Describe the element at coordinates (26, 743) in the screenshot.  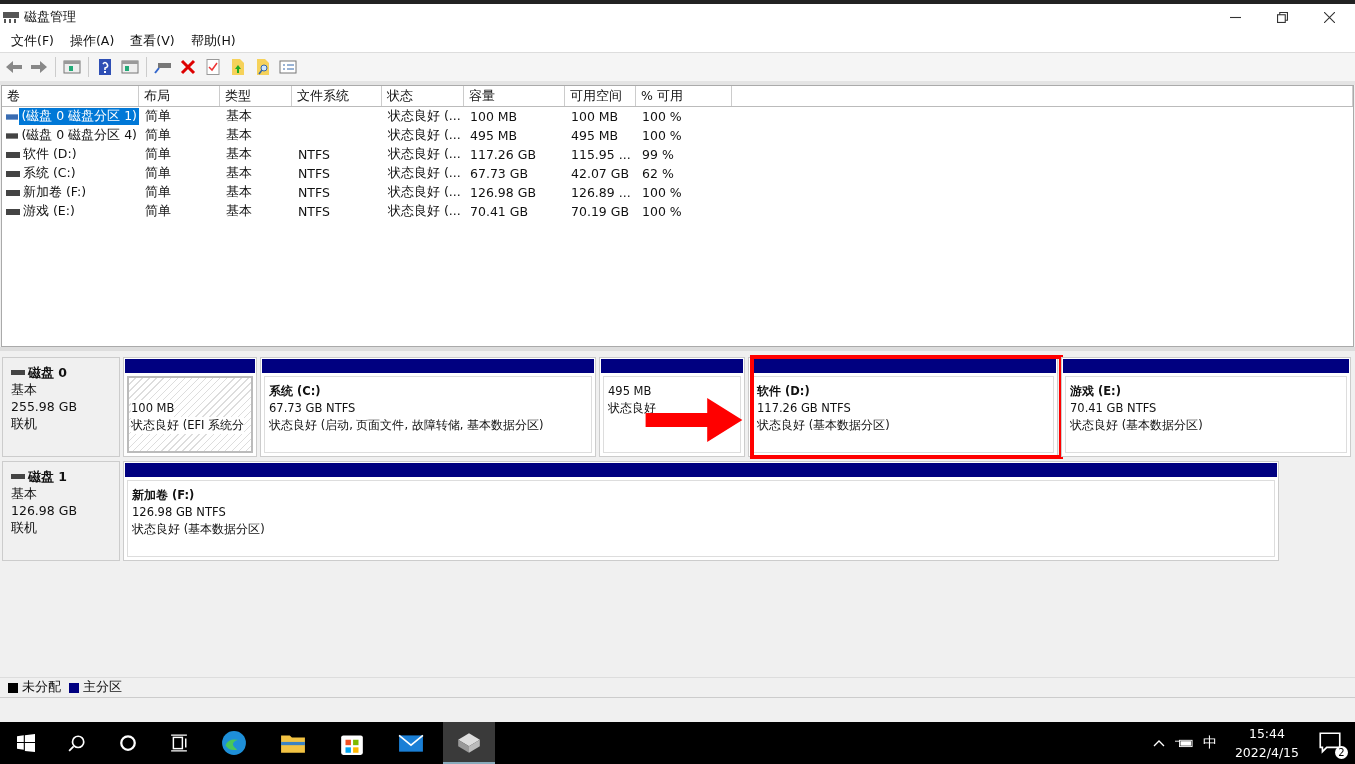
I see `windows-start-icon` at that location.